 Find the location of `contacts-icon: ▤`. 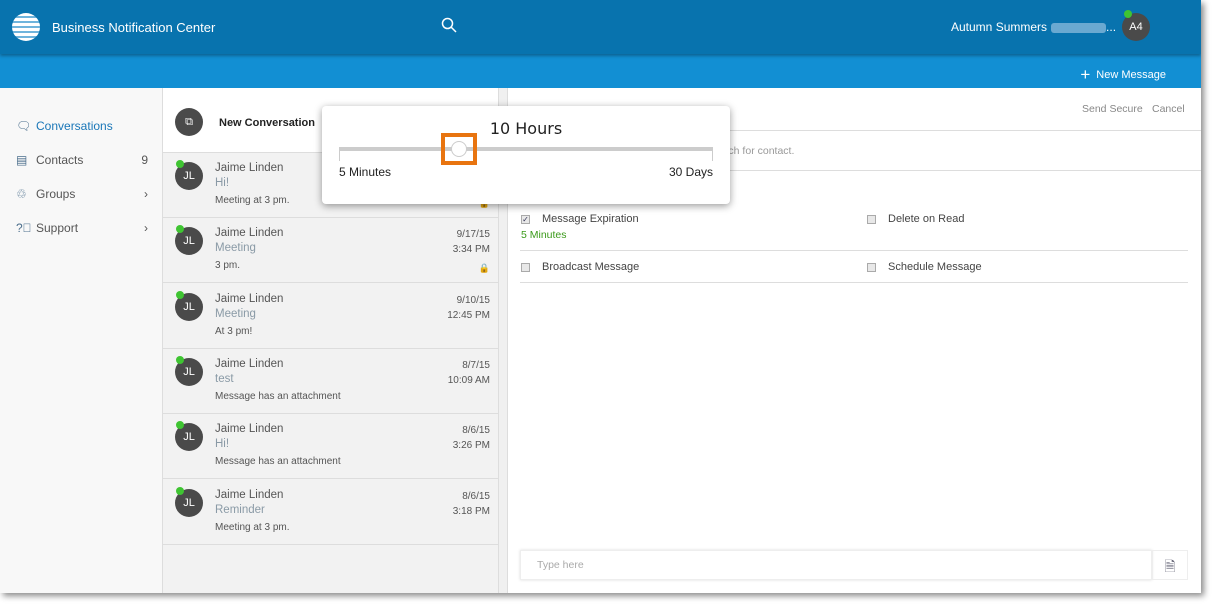

contacts-icon: ▤ is located at coordinates (22, 160).